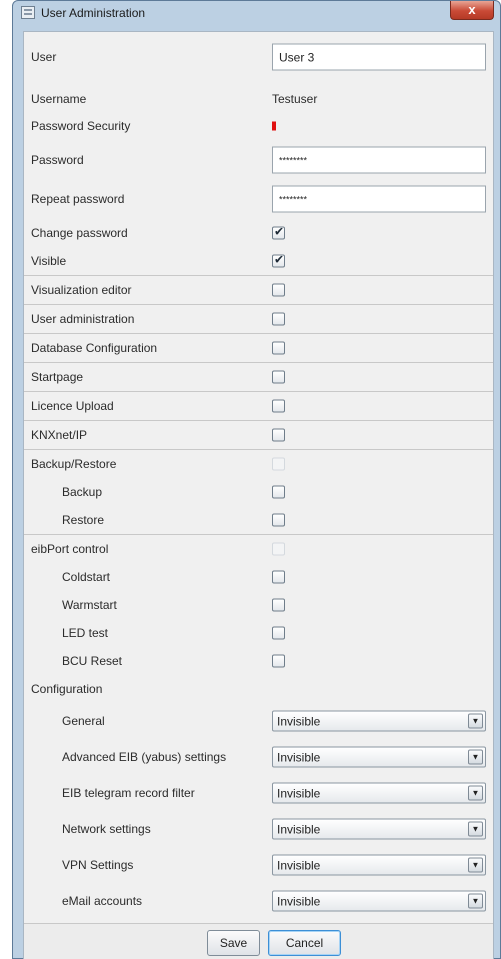  I want to click on startpage-checkbox, so click(278, 377).